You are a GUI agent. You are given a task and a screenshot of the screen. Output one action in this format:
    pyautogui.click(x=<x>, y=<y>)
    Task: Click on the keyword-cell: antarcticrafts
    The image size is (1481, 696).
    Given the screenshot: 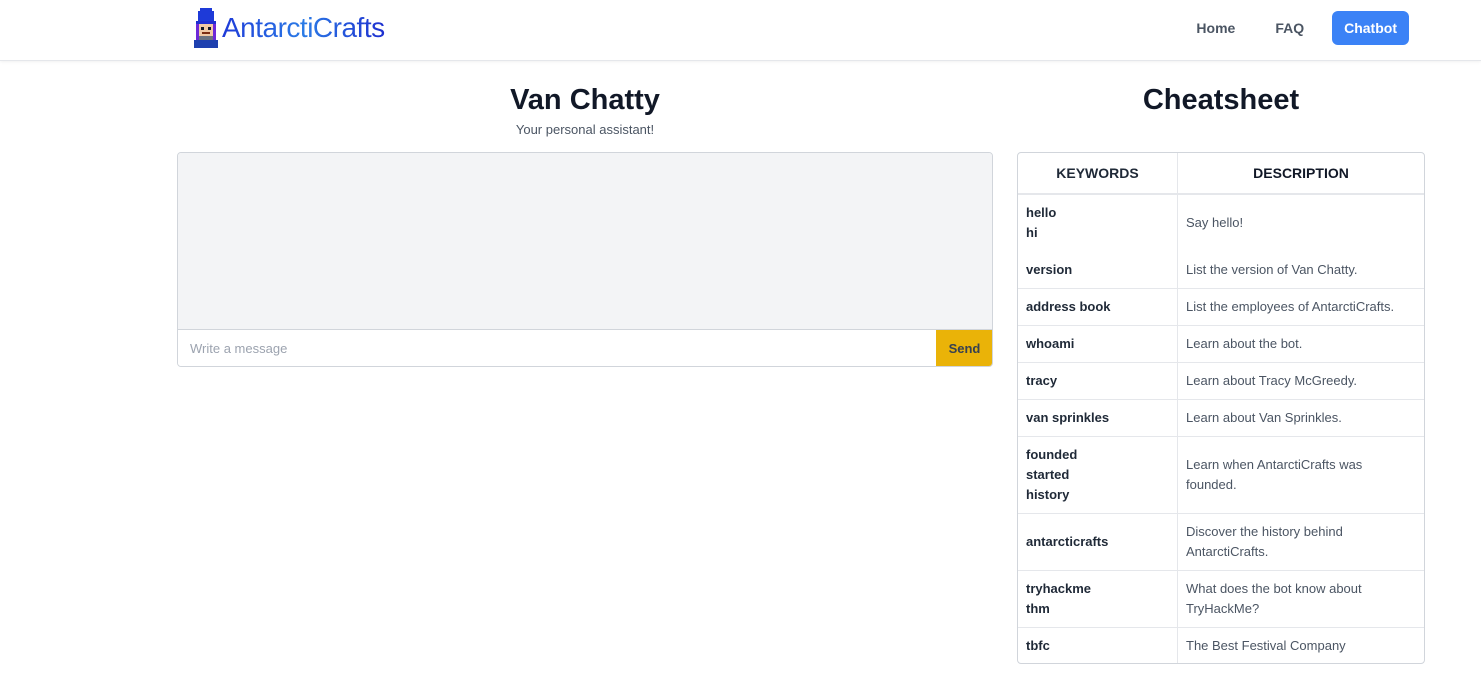 What is the action you would take?
    pyautogui.click(x=1098, y=541)
    